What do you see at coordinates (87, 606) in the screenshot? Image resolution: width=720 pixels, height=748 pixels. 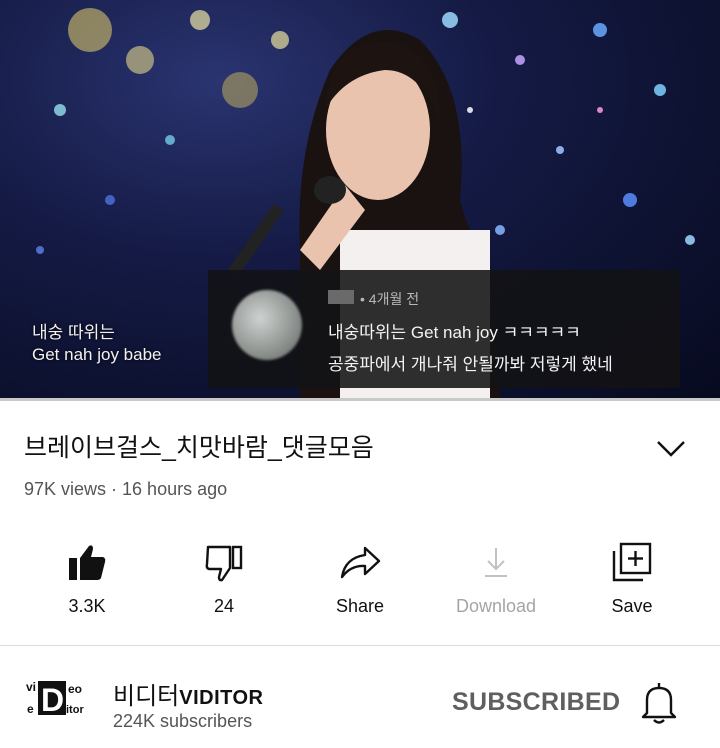 I see `like-count: 3.3K` at bounding box center [87, 606].